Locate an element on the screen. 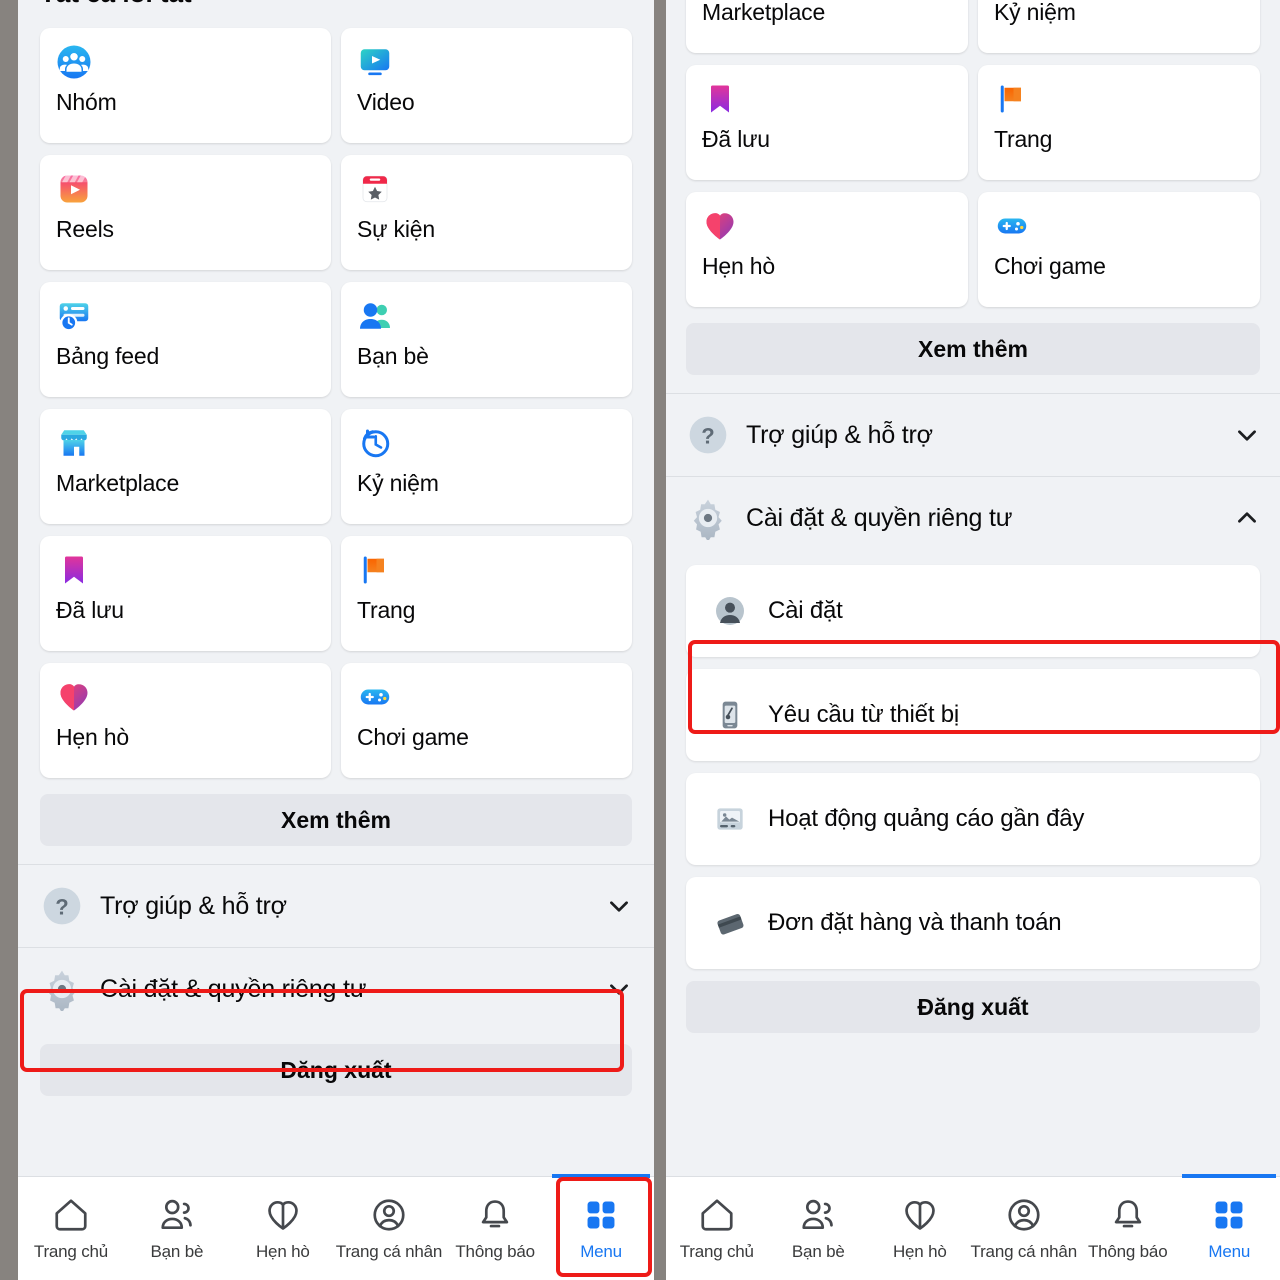 This screenshot has width=1280, height=1280. nav-item-label: Hẹn hò is located at coordinates (282, 1251).